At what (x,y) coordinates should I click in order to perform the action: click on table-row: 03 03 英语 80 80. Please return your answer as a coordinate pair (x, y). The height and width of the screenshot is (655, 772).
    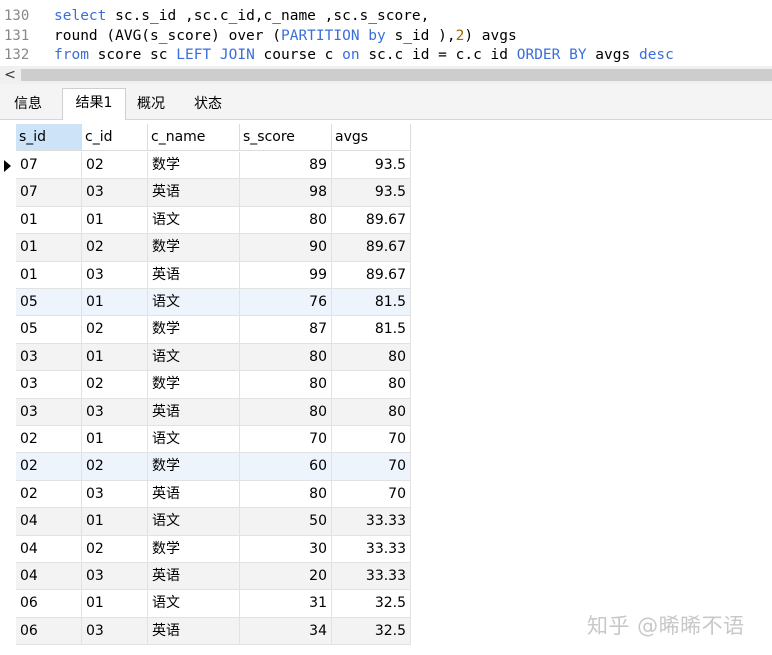
    Looking at the image, I should click on (213, 412).